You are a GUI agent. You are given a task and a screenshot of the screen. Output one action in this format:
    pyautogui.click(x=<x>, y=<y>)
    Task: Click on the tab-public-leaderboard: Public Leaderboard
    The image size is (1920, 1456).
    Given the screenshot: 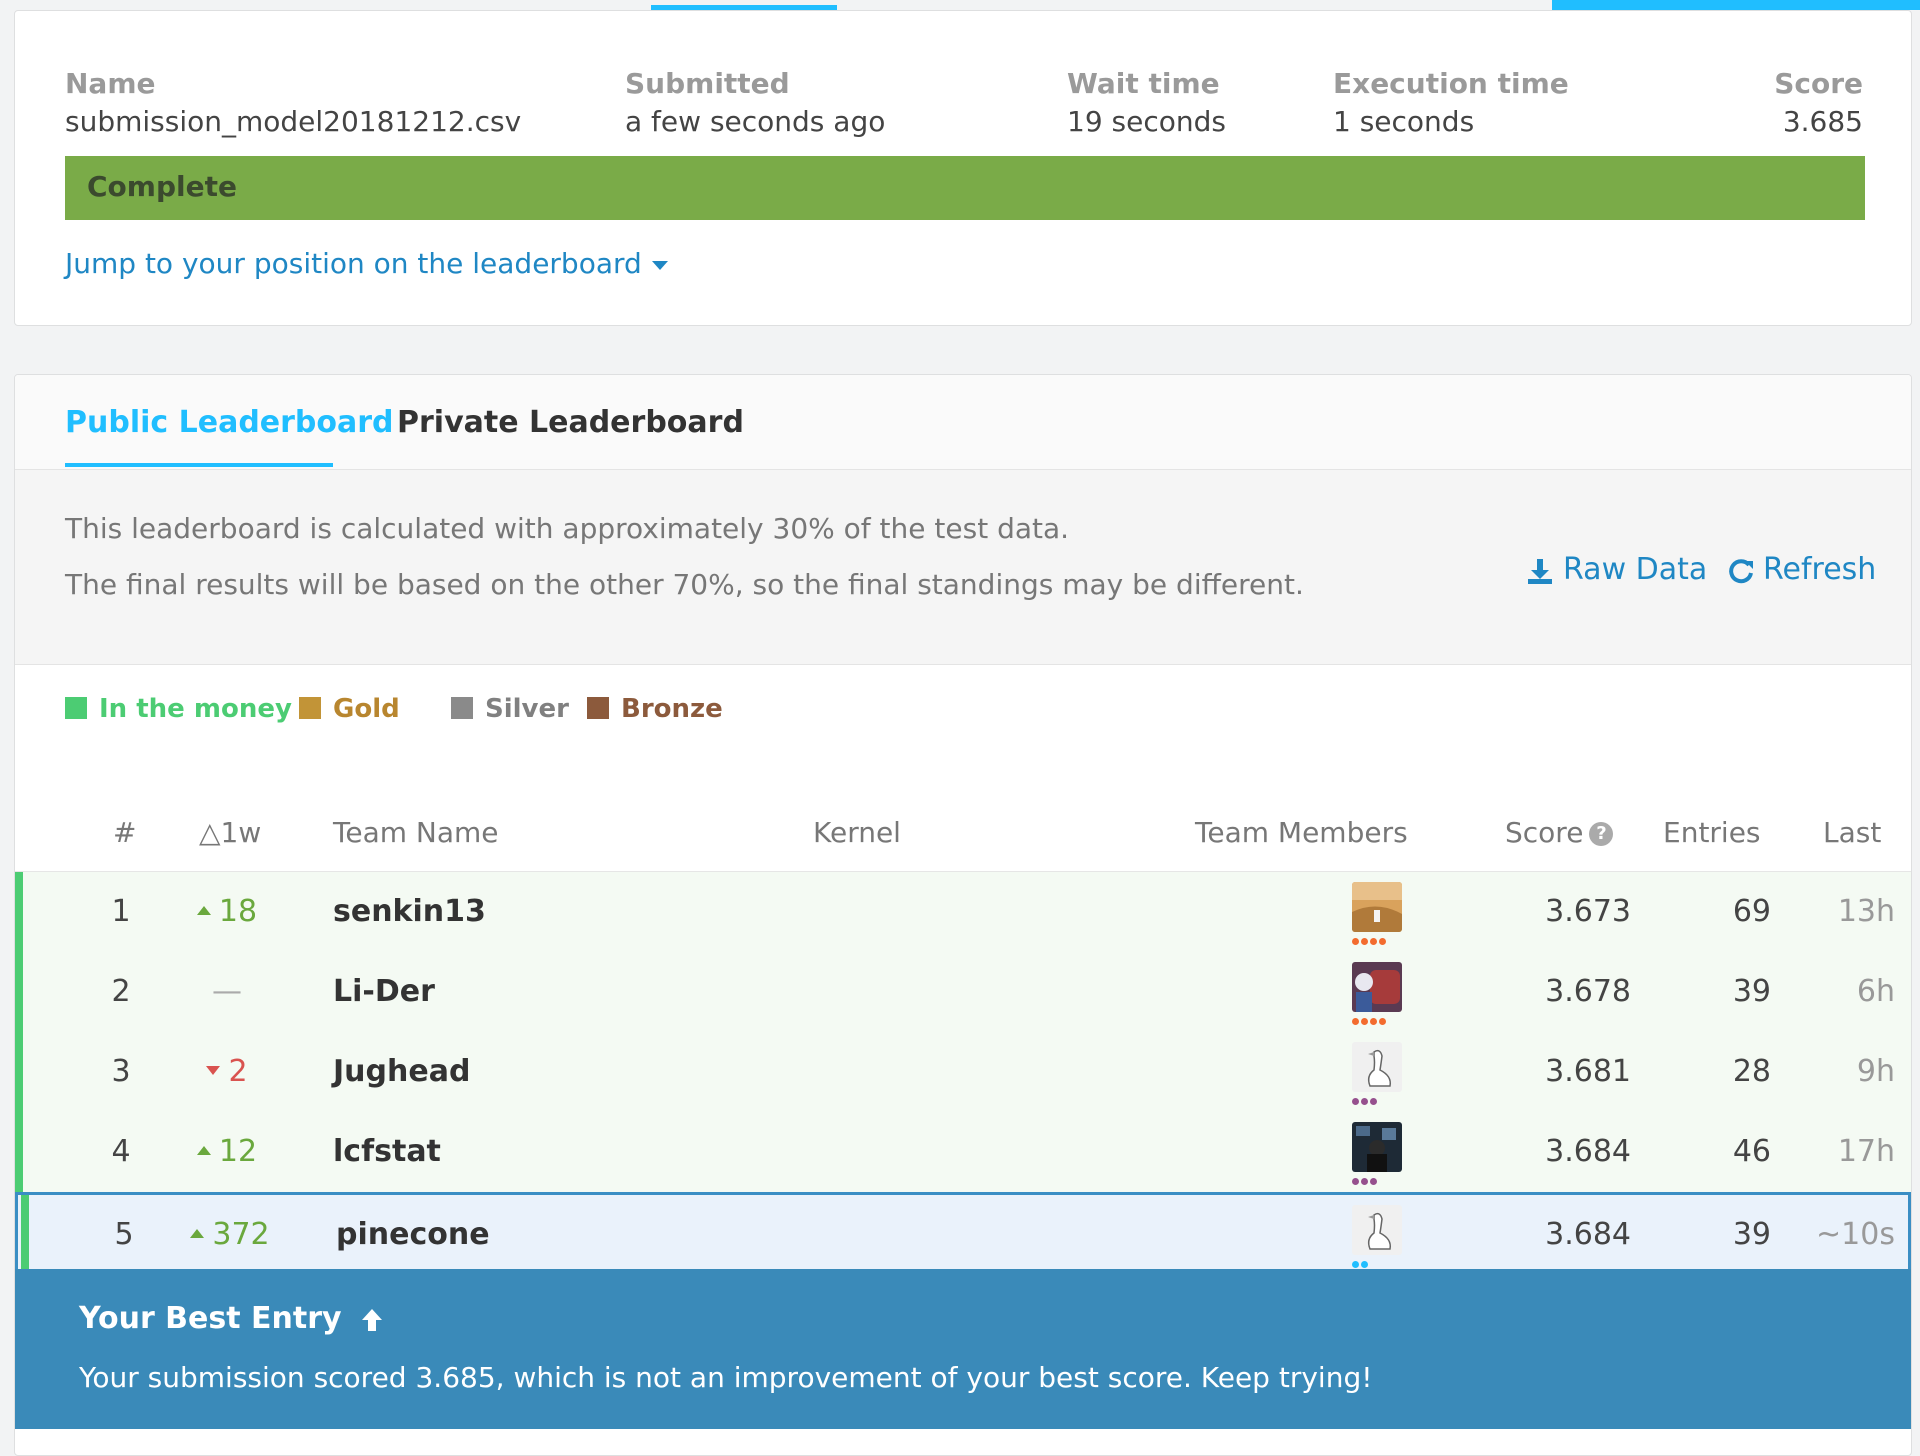 What is the action you would take?
    pyautogui.click(x=229, y=423)
    